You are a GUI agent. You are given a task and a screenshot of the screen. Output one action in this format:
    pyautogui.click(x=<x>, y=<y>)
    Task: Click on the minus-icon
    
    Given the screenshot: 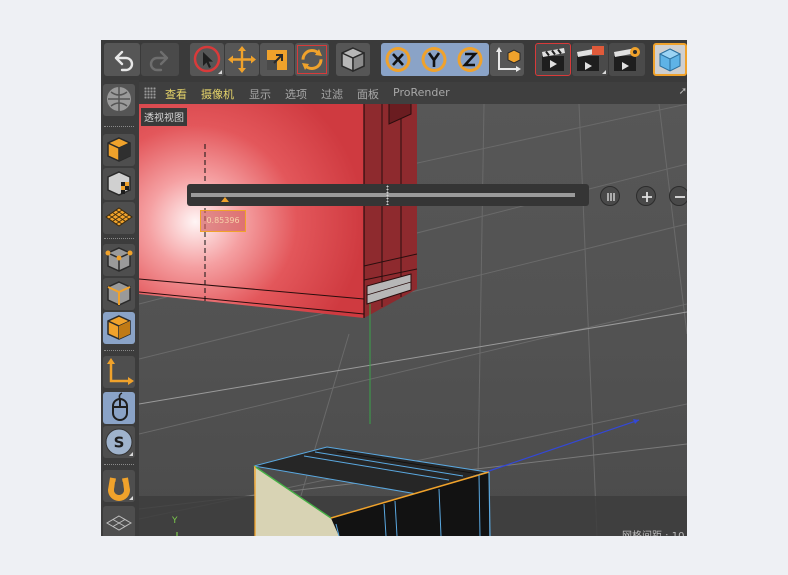 What is the action you would take?
    pyautogui.click(x=680, y=197)
    